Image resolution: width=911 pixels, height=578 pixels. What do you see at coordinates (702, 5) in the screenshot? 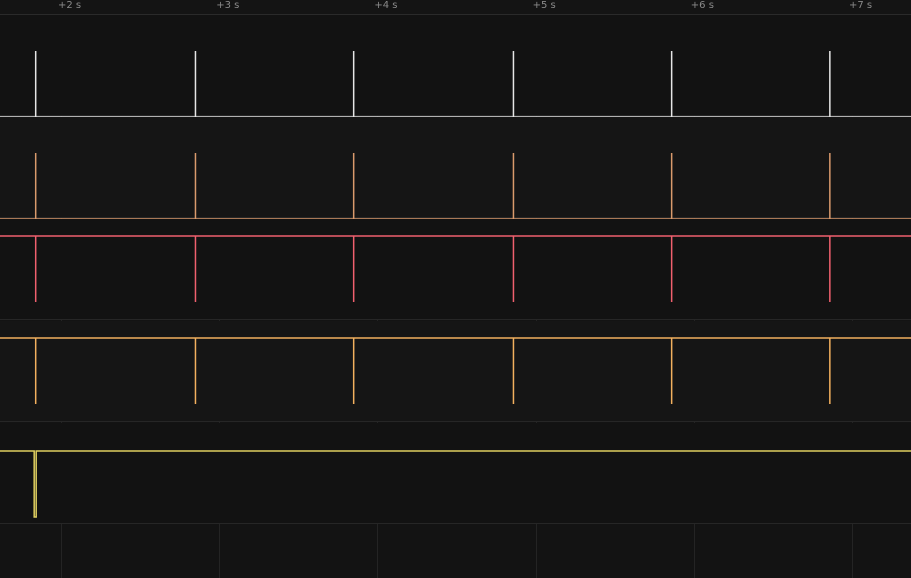
I see `time-tick-label: +6 s` at bounding box center [702, 5].